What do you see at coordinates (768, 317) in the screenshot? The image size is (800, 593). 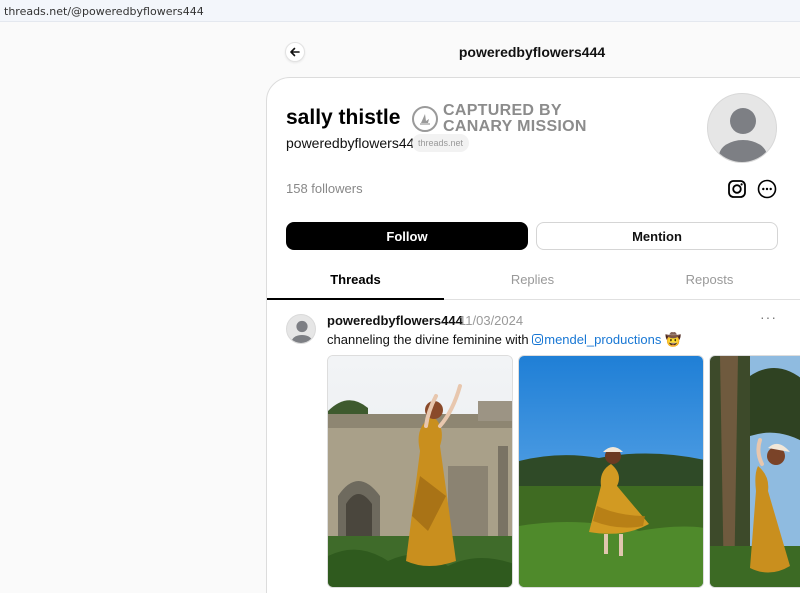 I see `post-more-button: ···` at bounding box center [768, 317].